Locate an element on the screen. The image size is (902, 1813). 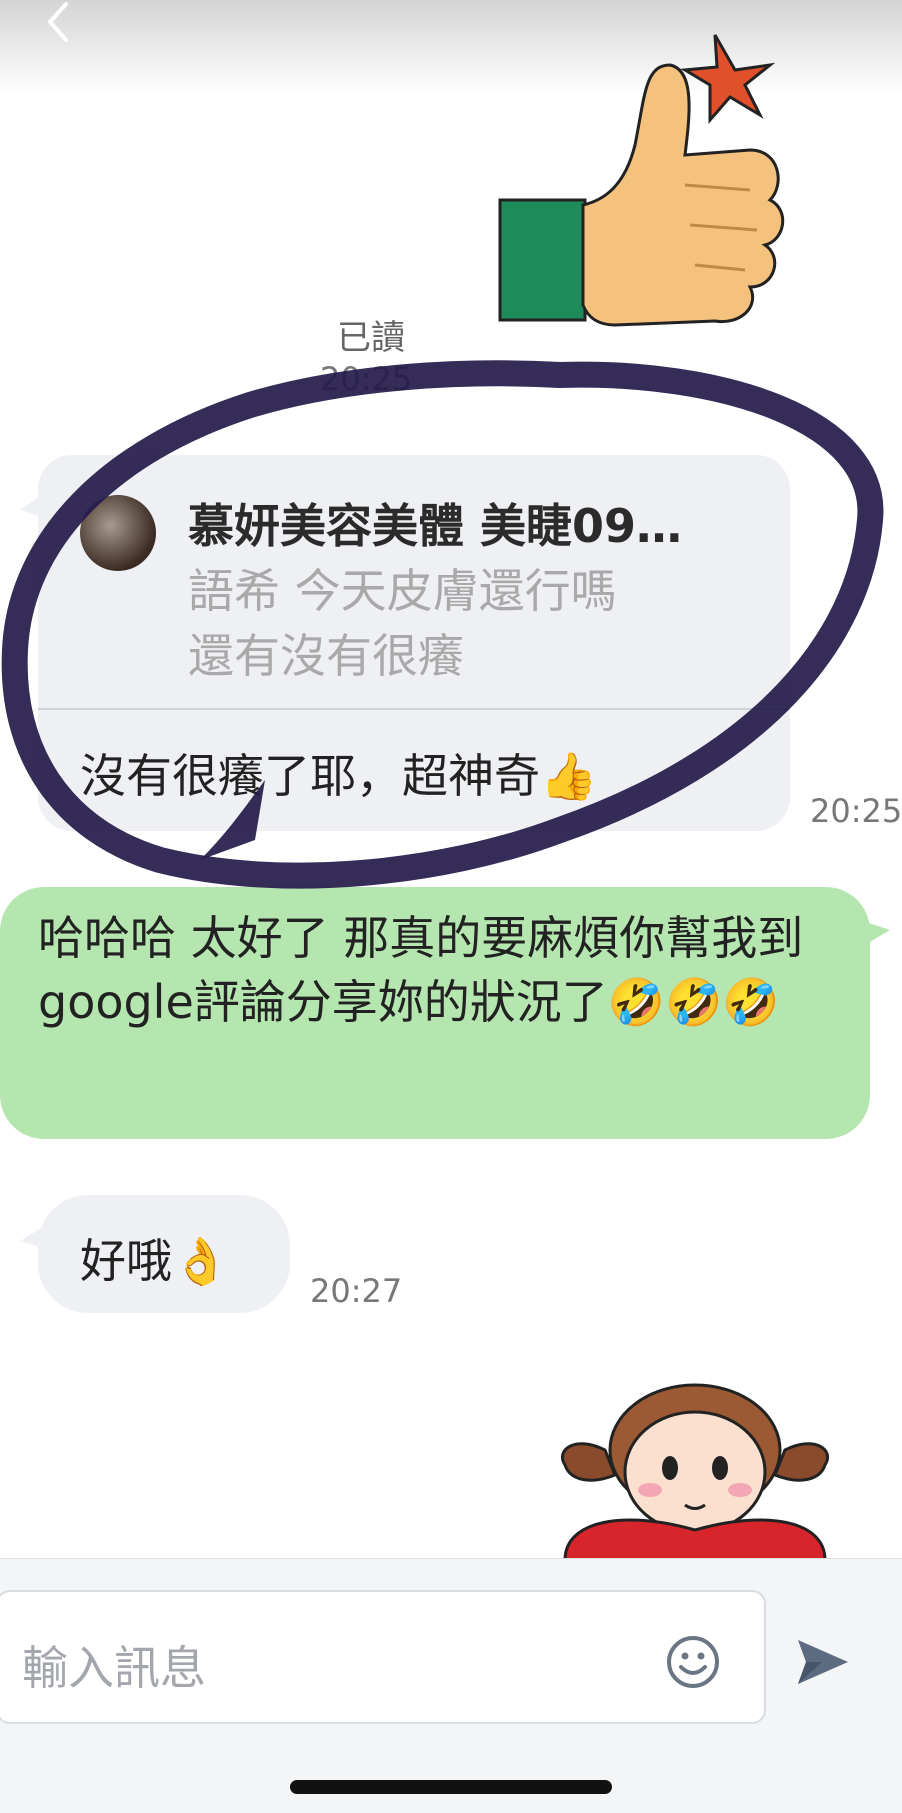
send-icon is located at coordinates (822, 1662).